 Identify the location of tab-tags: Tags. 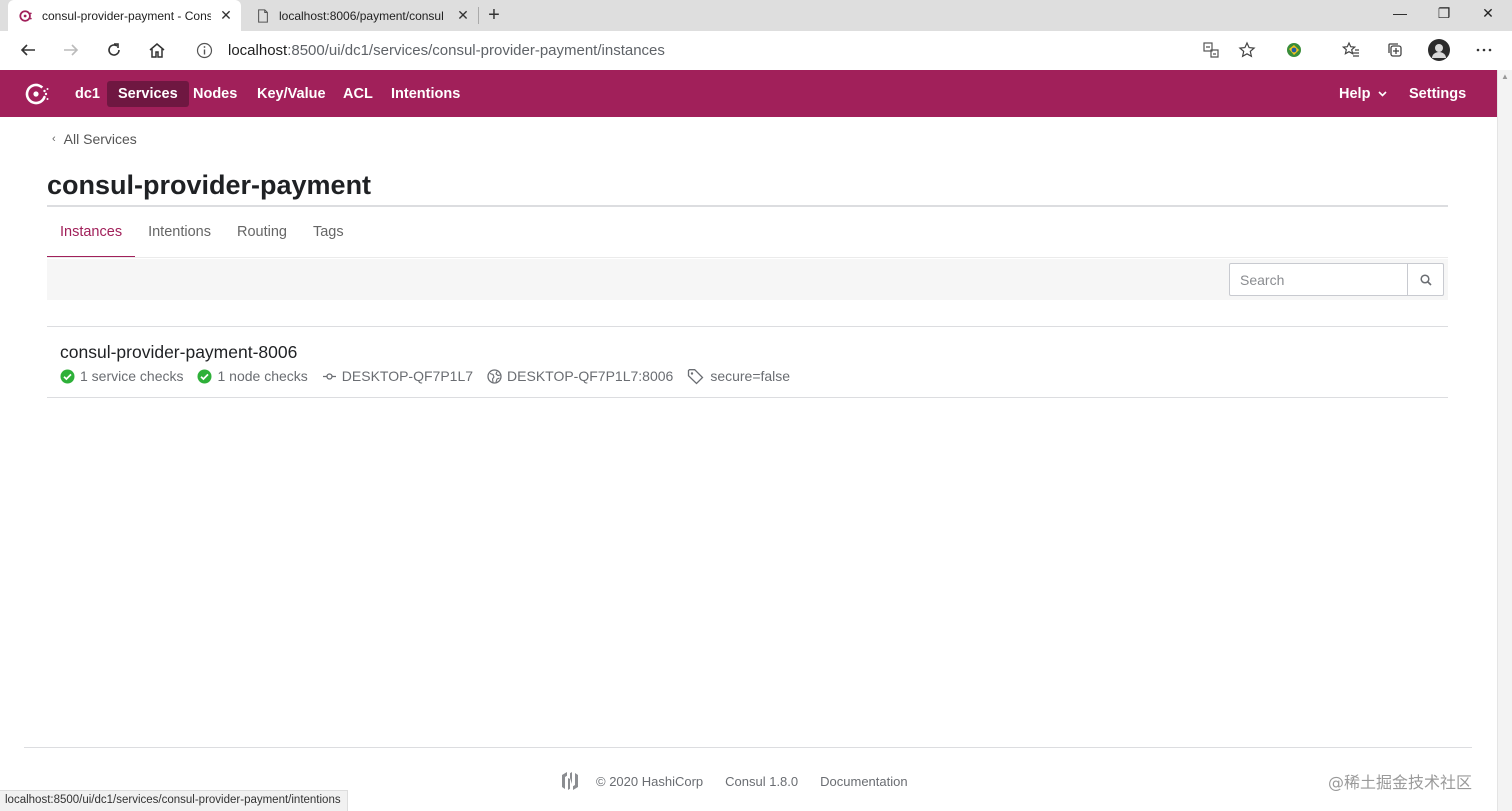
(328, 238).